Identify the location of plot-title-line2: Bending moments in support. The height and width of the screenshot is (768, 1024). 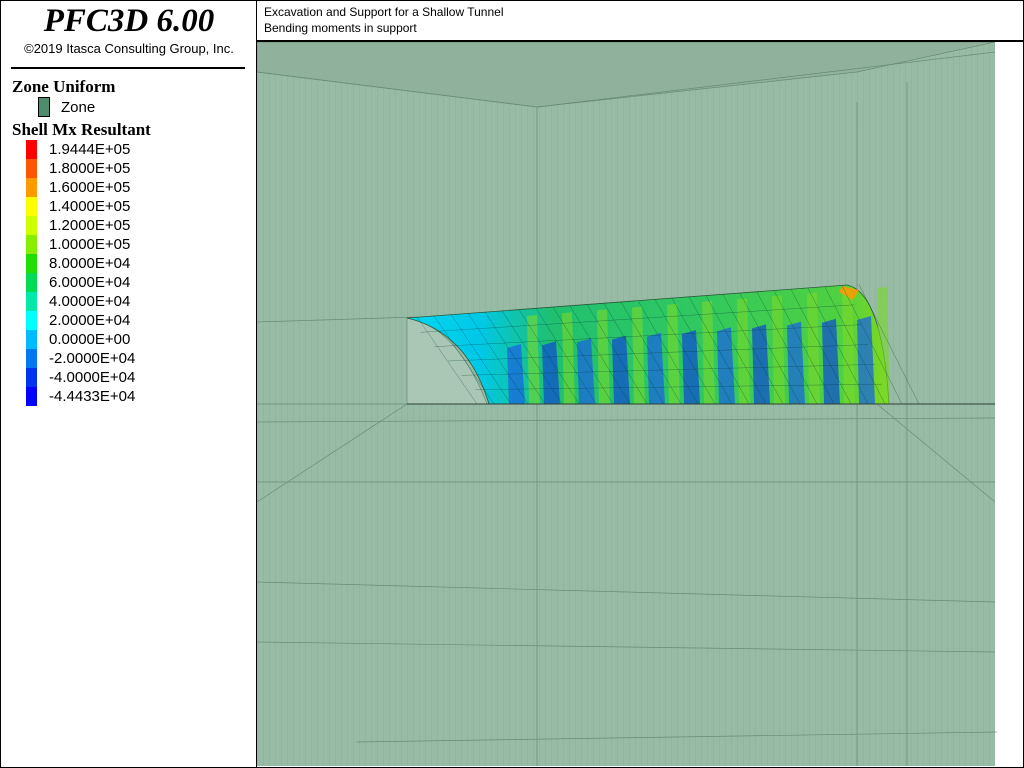
(340, 28).